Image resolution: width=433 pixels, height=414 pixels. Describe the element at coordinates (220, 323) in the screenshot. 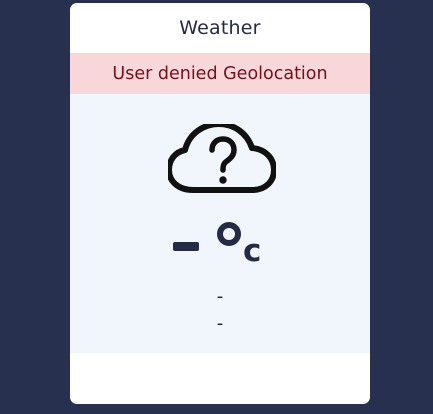

I see `location-name: -` at that location.